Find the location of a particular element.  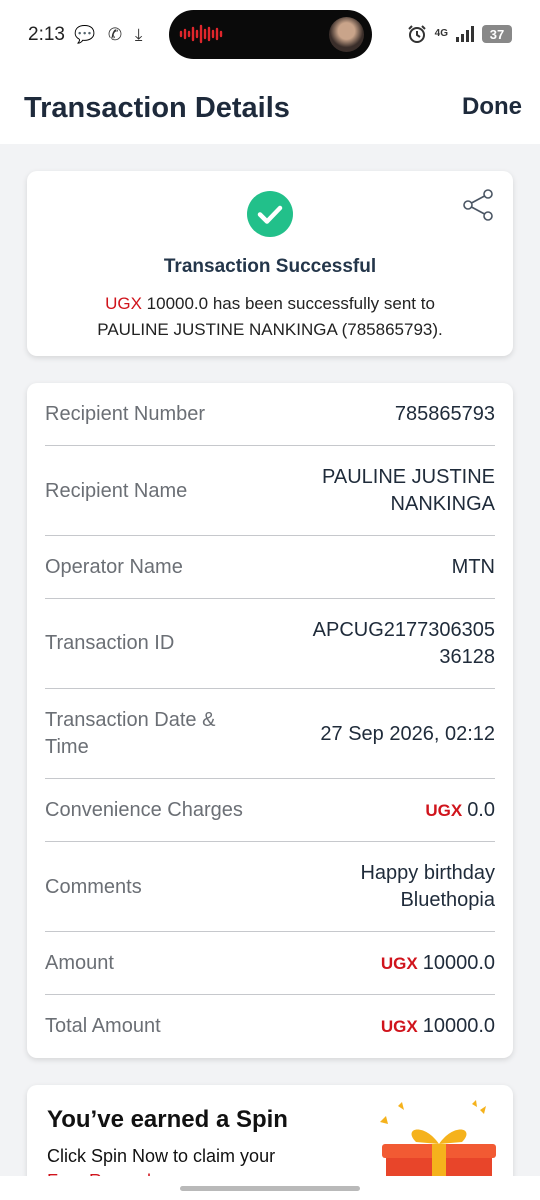

avatar is located at coordinates (346, 34).